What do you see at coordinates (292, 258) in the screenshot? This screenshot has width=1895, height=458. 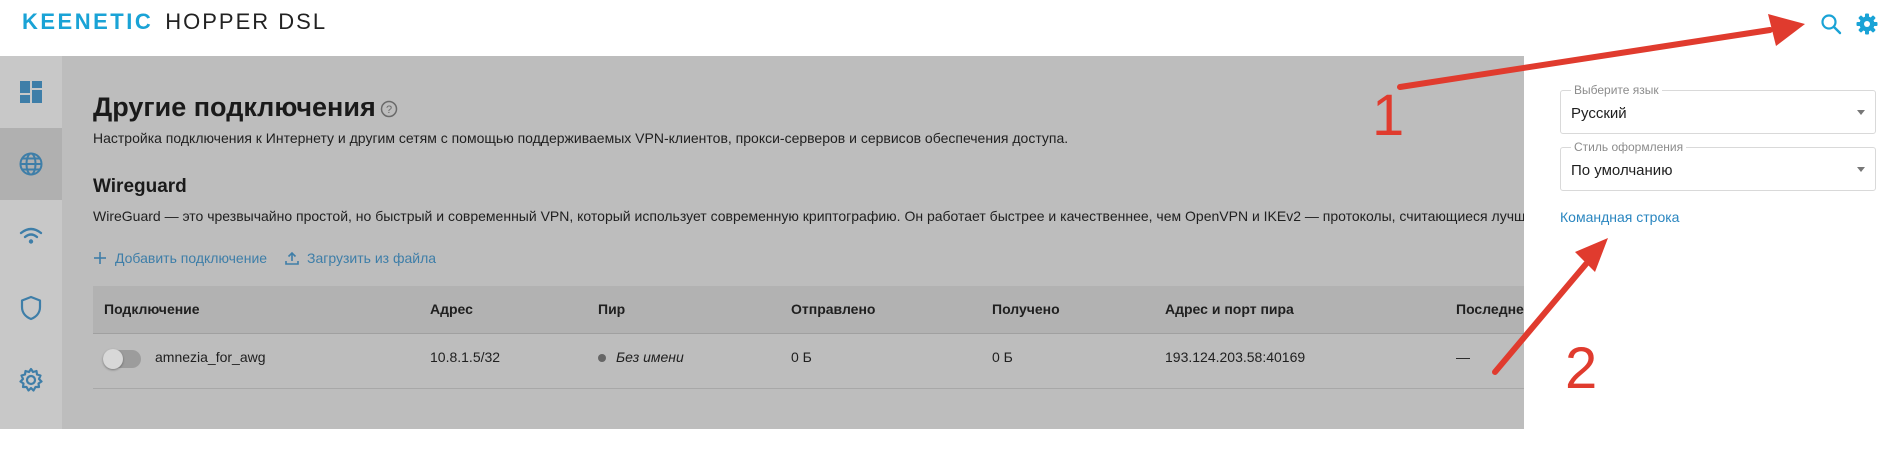 I see `upload-icon` at bounding box center [292, 258].